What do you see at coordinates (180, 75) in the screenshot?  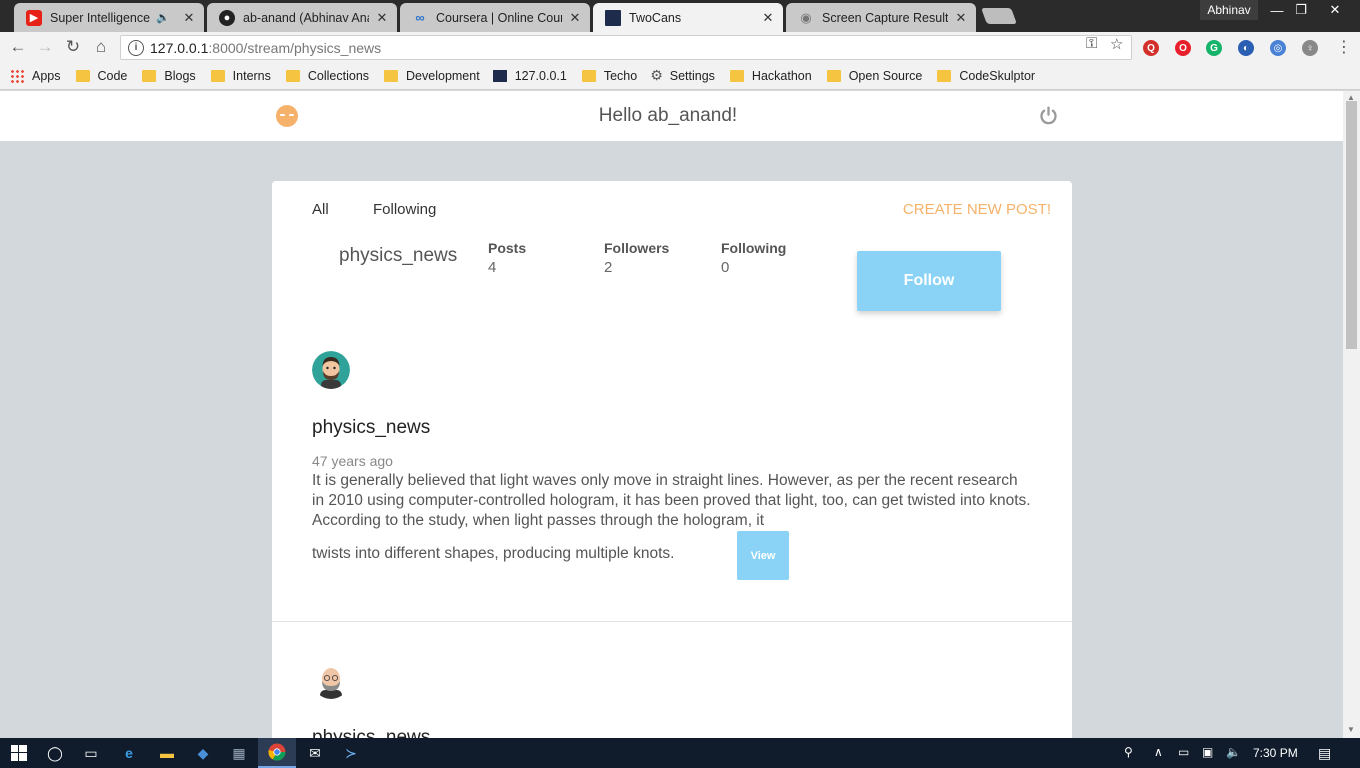 I see `bookmark-label: Blogs` at bounding box center [180, 75].